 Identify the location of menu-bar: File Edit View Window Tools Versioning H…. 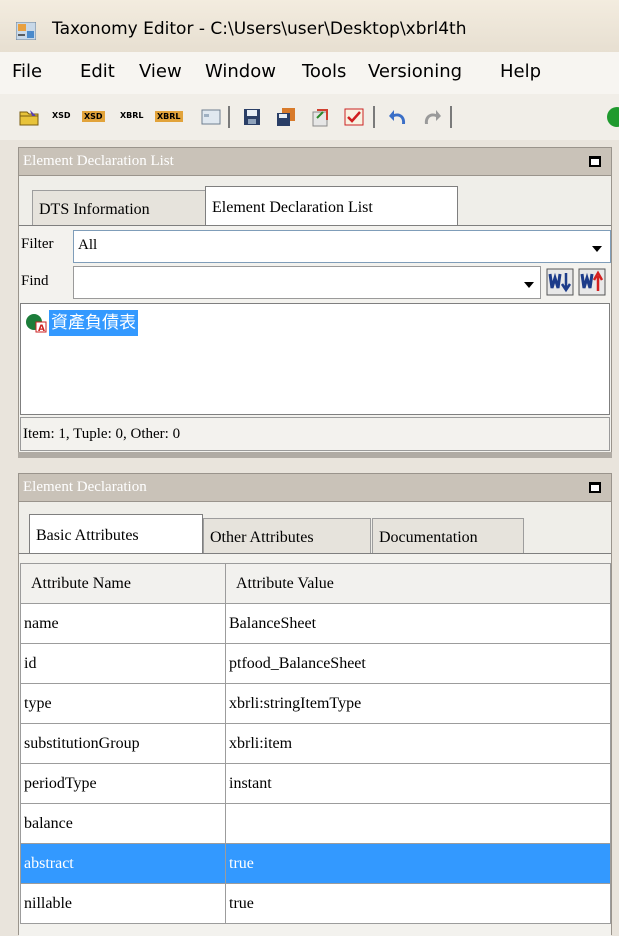
(309, 73).